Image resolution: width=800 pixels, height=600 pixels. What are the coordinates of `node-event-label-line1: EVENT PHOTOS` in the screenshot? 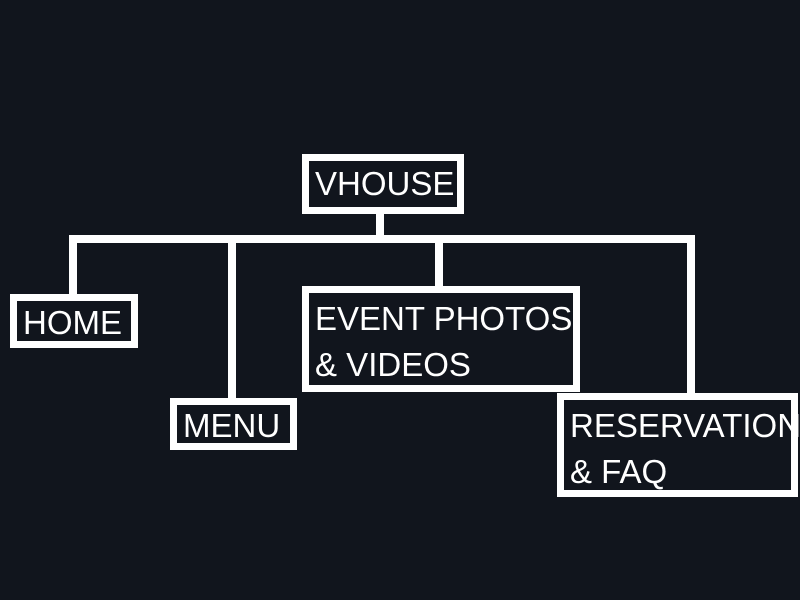 It's located at (444, 318).